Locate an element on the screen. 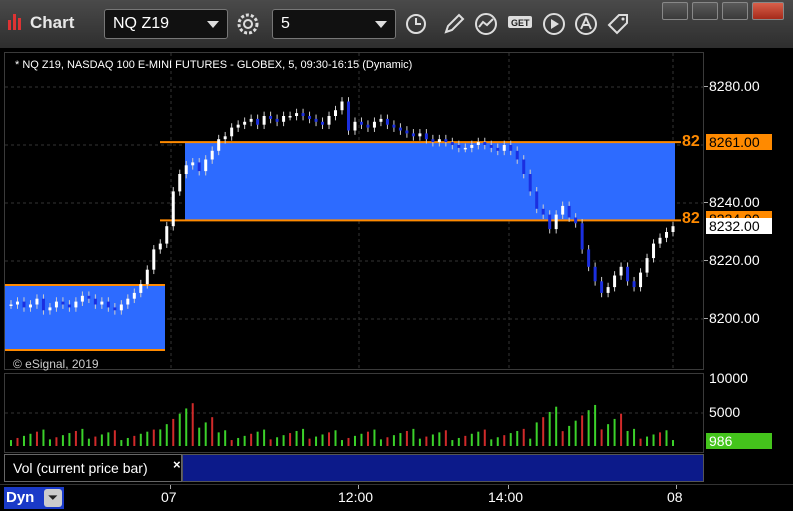  play-icon is located at coordinates (554, 24).